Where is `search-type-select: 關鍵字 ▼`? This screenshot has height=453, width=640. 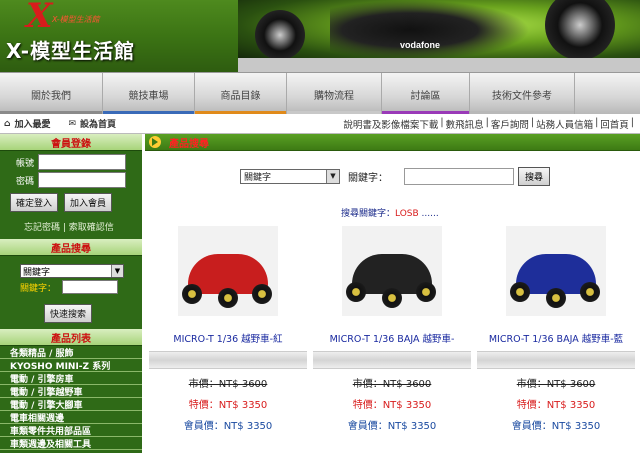 search-type-select: 關鍵字 ▼ is located at coordinates (290, 176).